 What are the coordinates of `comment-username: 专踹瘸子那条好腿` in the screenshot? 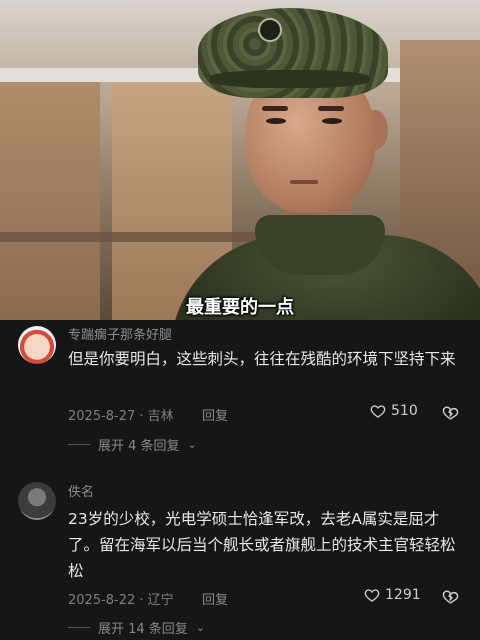 It's located at (120, 333).